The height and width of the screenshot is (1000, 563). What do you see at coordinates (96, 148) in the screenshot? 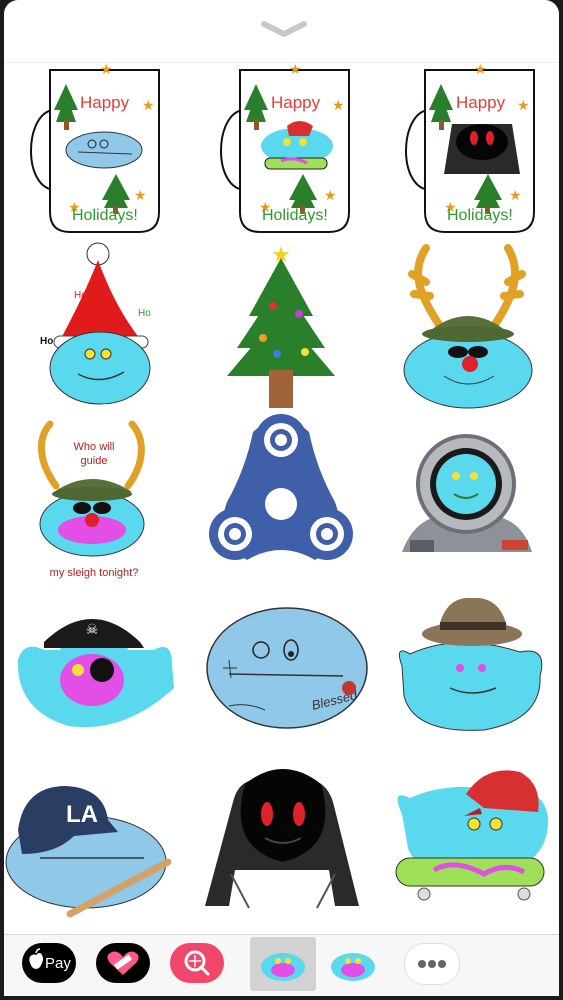
I see `sticker-mug-blob: ★ ★ ★ ★ Happy Holidays!` at bounding box center [96, 148].